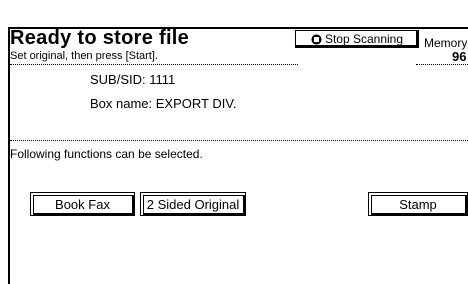 The image size is (468, 284). What do you see at coordinates (106, 154) in the screenshot?
I see `functions-hint: Following functions can be selected.` at bounding box center [106, 154].